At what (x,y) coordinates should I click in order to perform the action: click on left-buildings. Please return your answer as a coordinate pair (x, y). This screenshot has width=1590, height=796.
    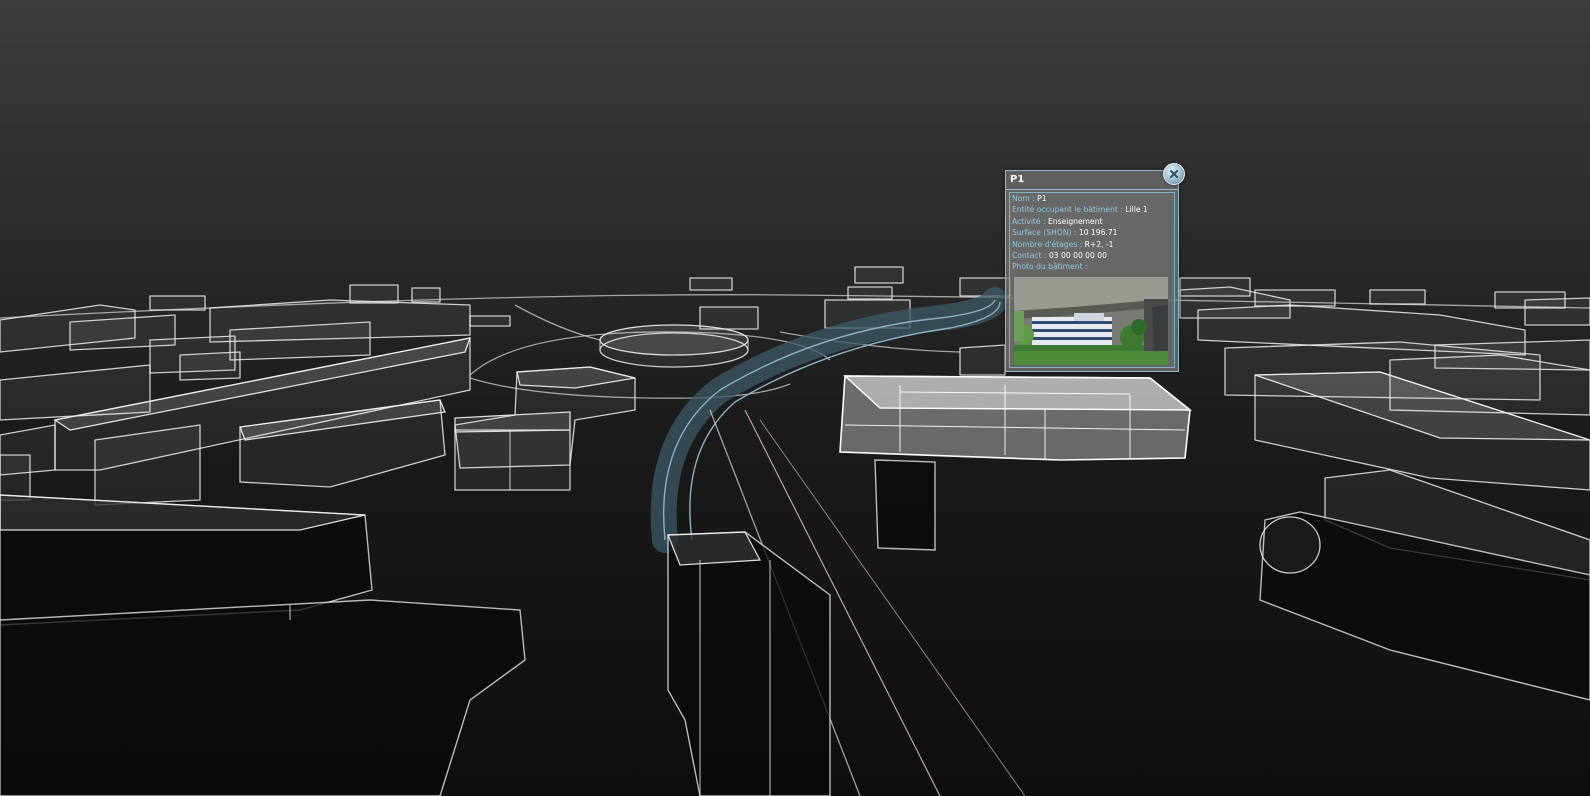
    Looking at the image, I should click on (235, 402).